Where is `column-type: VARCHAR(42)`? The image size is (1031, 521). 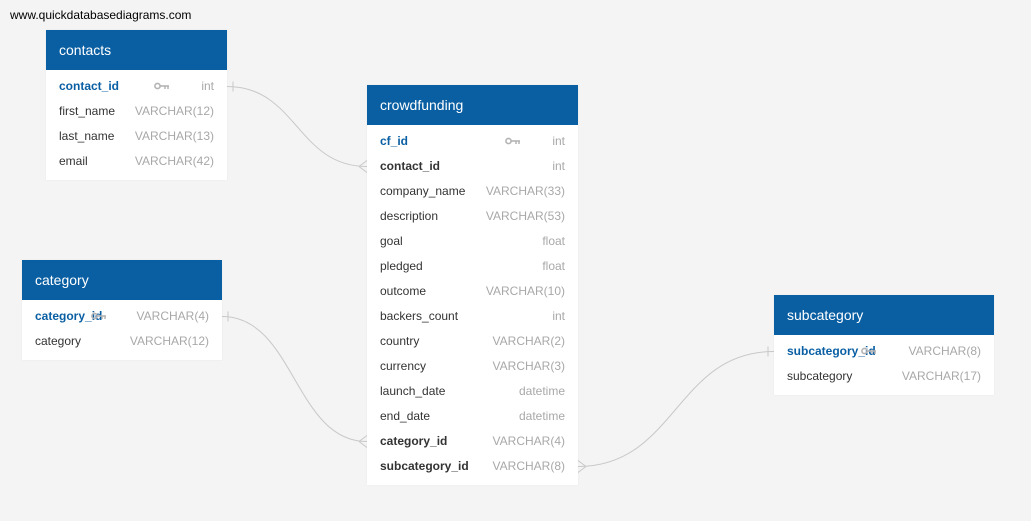
column-type: VARCHAR(42) is located at coordinates (174, 161).